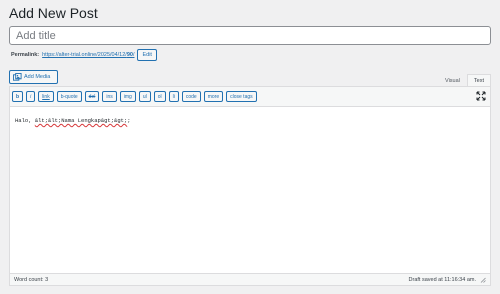 This screenshot has width=500, height=294. I want to click on content-prefix: Halo,, so click(25, 120).